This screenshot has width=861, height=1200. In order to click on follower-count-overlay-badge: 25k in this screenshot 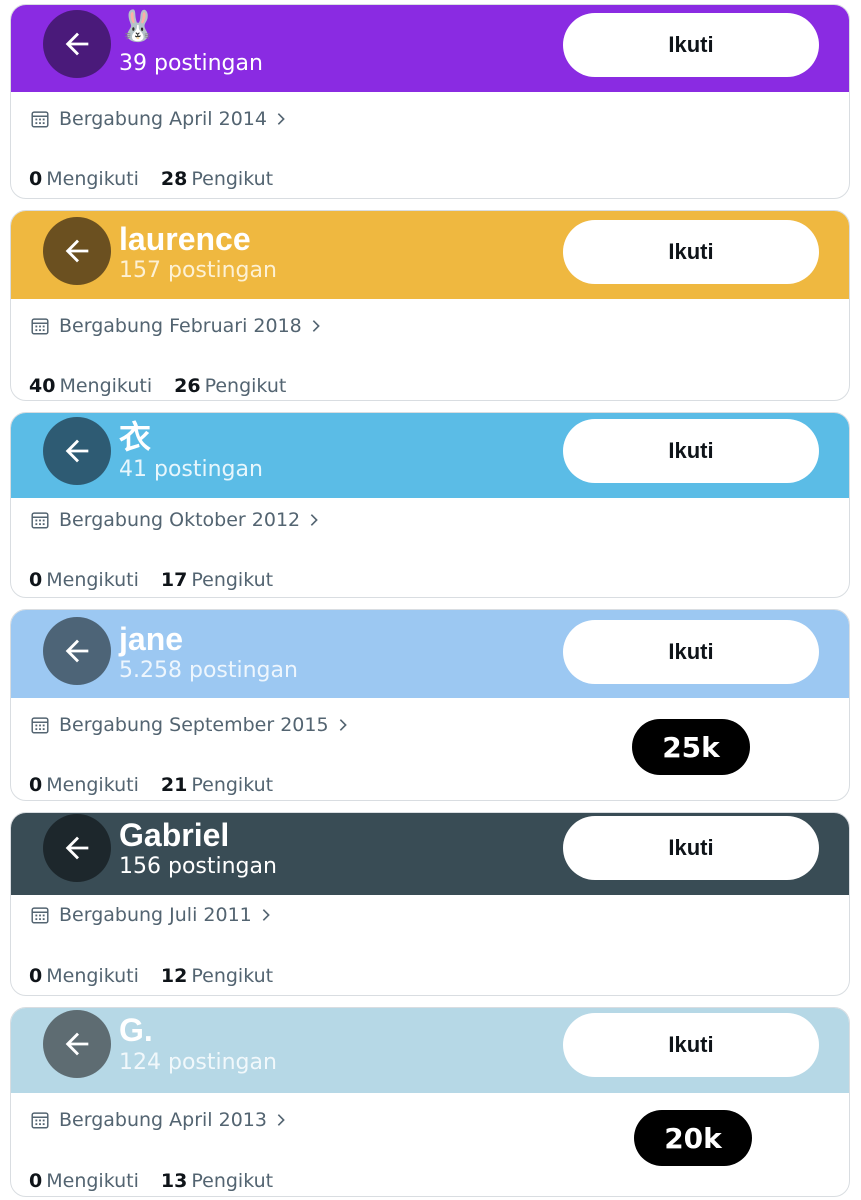, I will do `click(691, 747)`.